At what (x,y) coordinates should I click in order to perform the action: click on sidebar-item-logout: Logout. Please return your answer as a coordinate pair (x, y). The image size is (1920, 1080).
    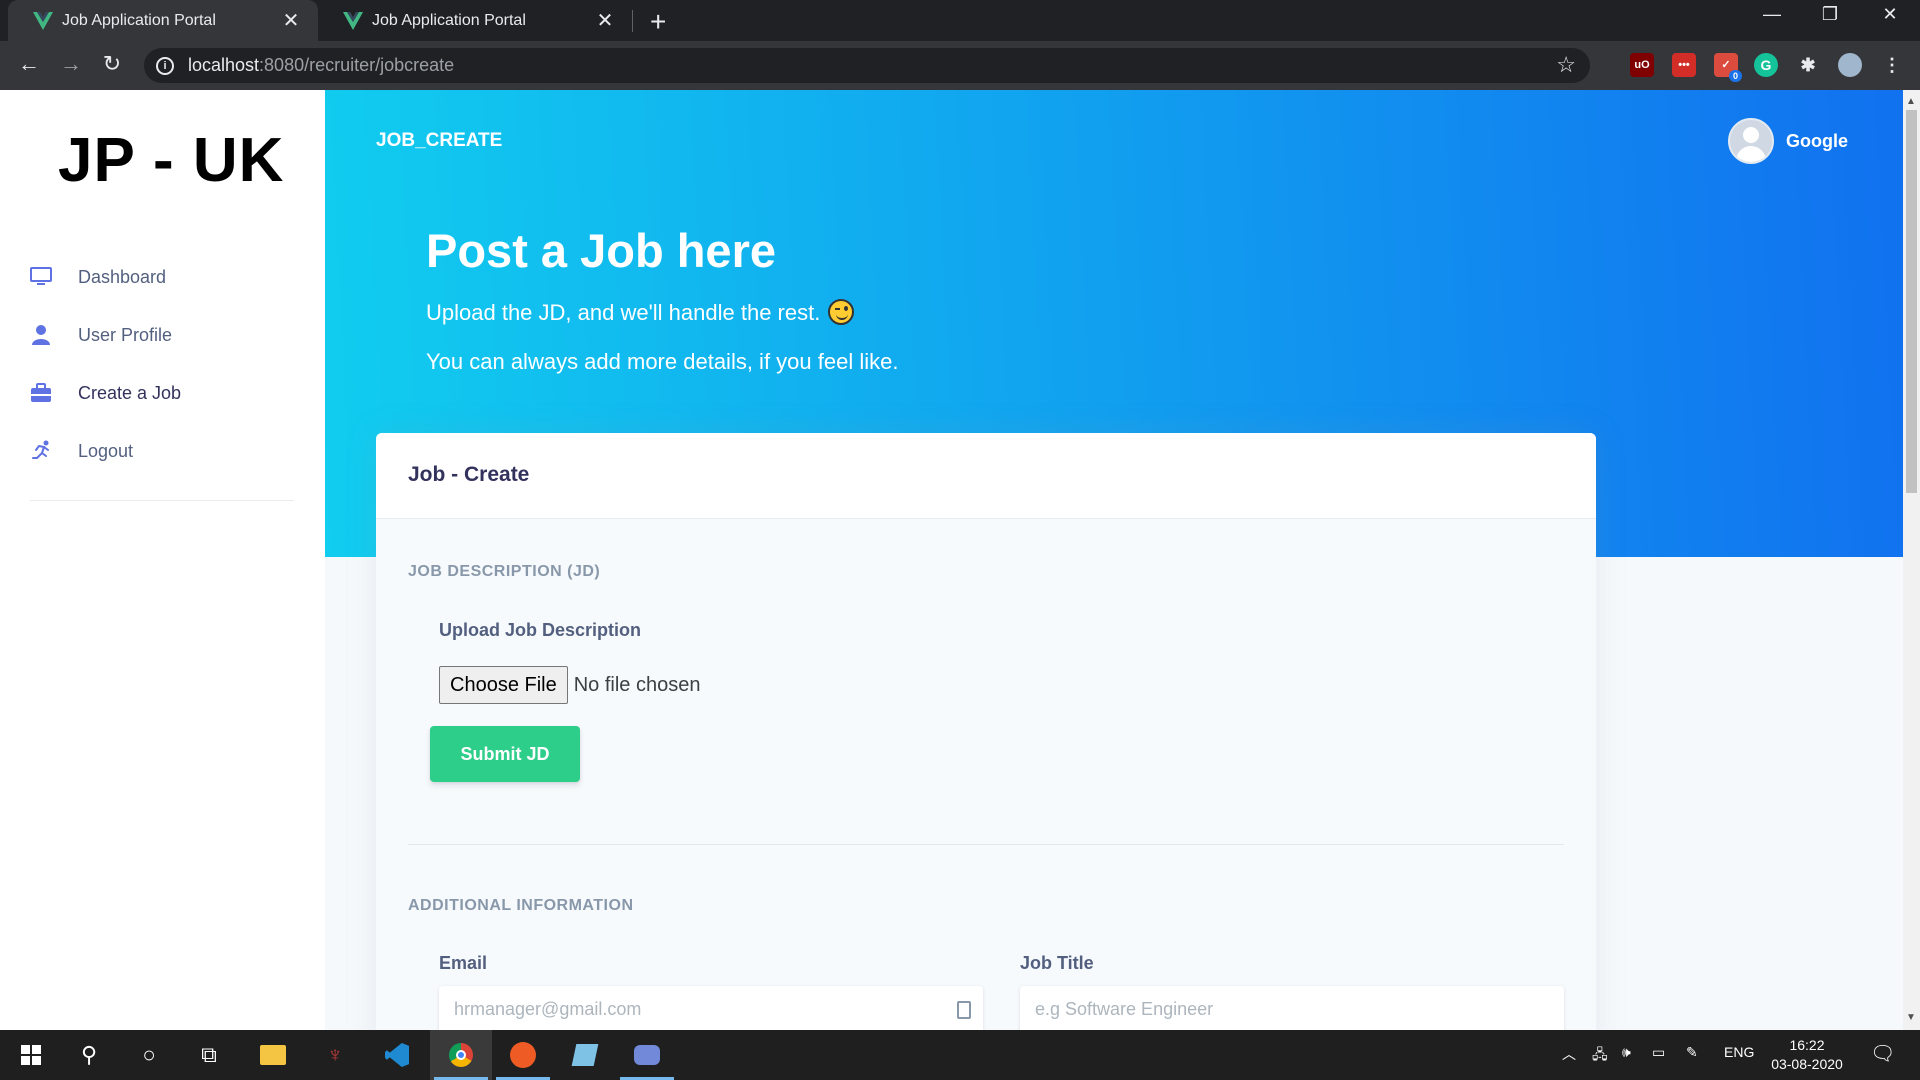
    Looking at the image, I should click on (163, 451).